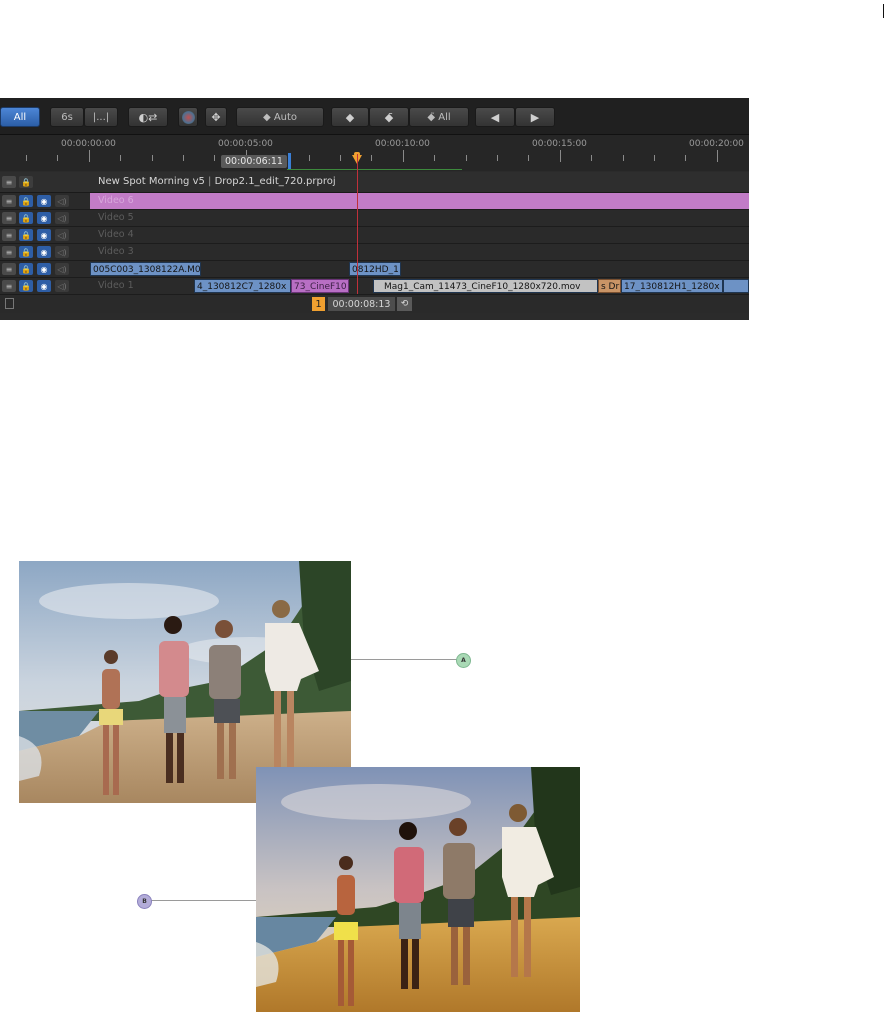 The width and height of the screenshot is (892, 1030). What do you see at coordinates (245, 144) in the screenshot?
I see `ruler-timecode: 00:00:05:00` at bounding box center [245, 144].